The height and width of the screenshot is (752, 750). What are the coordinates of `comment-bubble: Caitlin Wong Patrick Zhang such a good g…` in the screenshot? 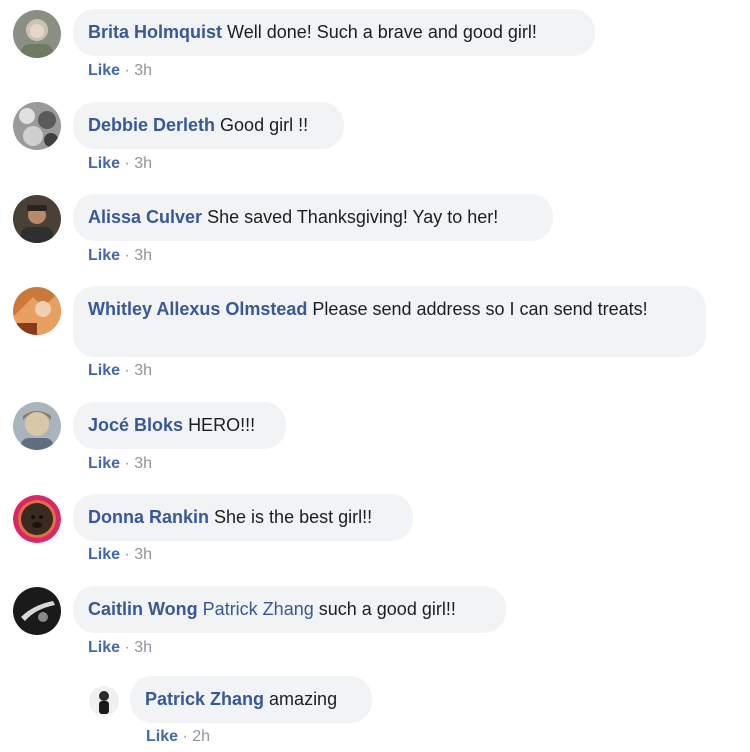 It's located at (289, 609).